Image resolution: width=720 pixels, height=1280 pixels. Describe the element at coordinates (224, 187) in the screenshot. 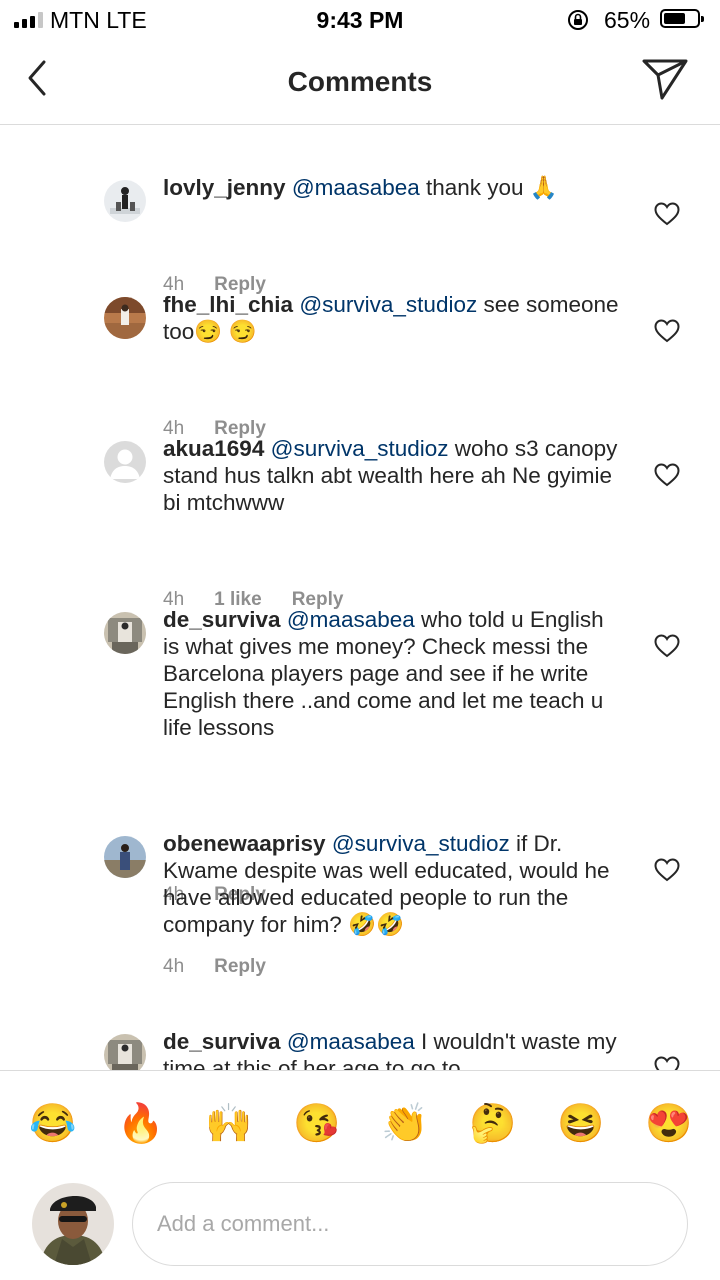

I see `comment-username: lovly_jenny` at that location.